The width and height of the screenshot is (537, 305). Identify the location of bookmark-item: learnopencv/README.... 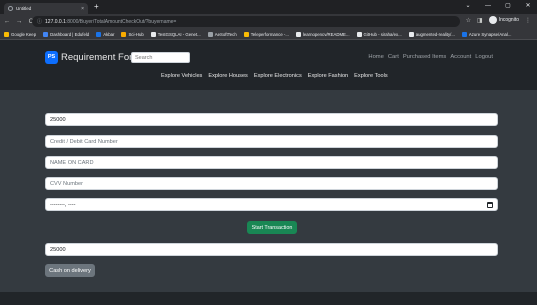
(322, 34).